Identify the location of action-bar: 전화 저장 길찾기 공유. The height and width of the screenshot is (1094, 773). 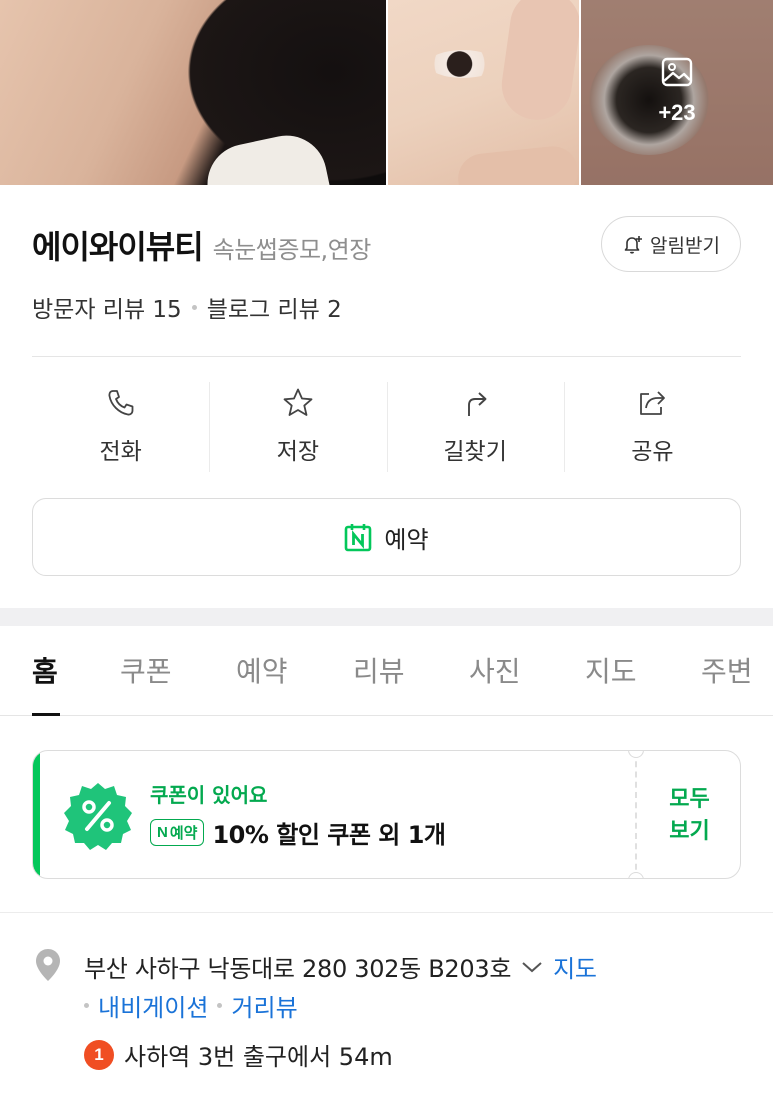
(386, 427).